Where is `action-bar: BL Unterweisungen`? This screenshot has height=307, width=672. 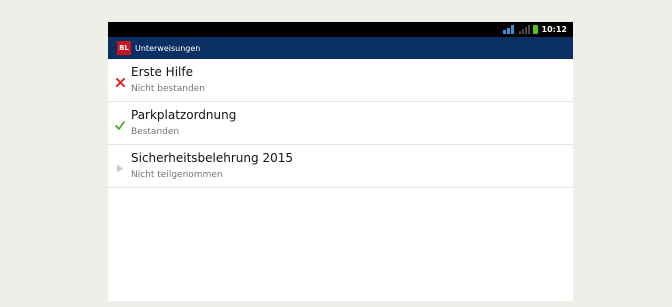
action-bar: BL Unterweisungen is located at coordinates (340, 48).